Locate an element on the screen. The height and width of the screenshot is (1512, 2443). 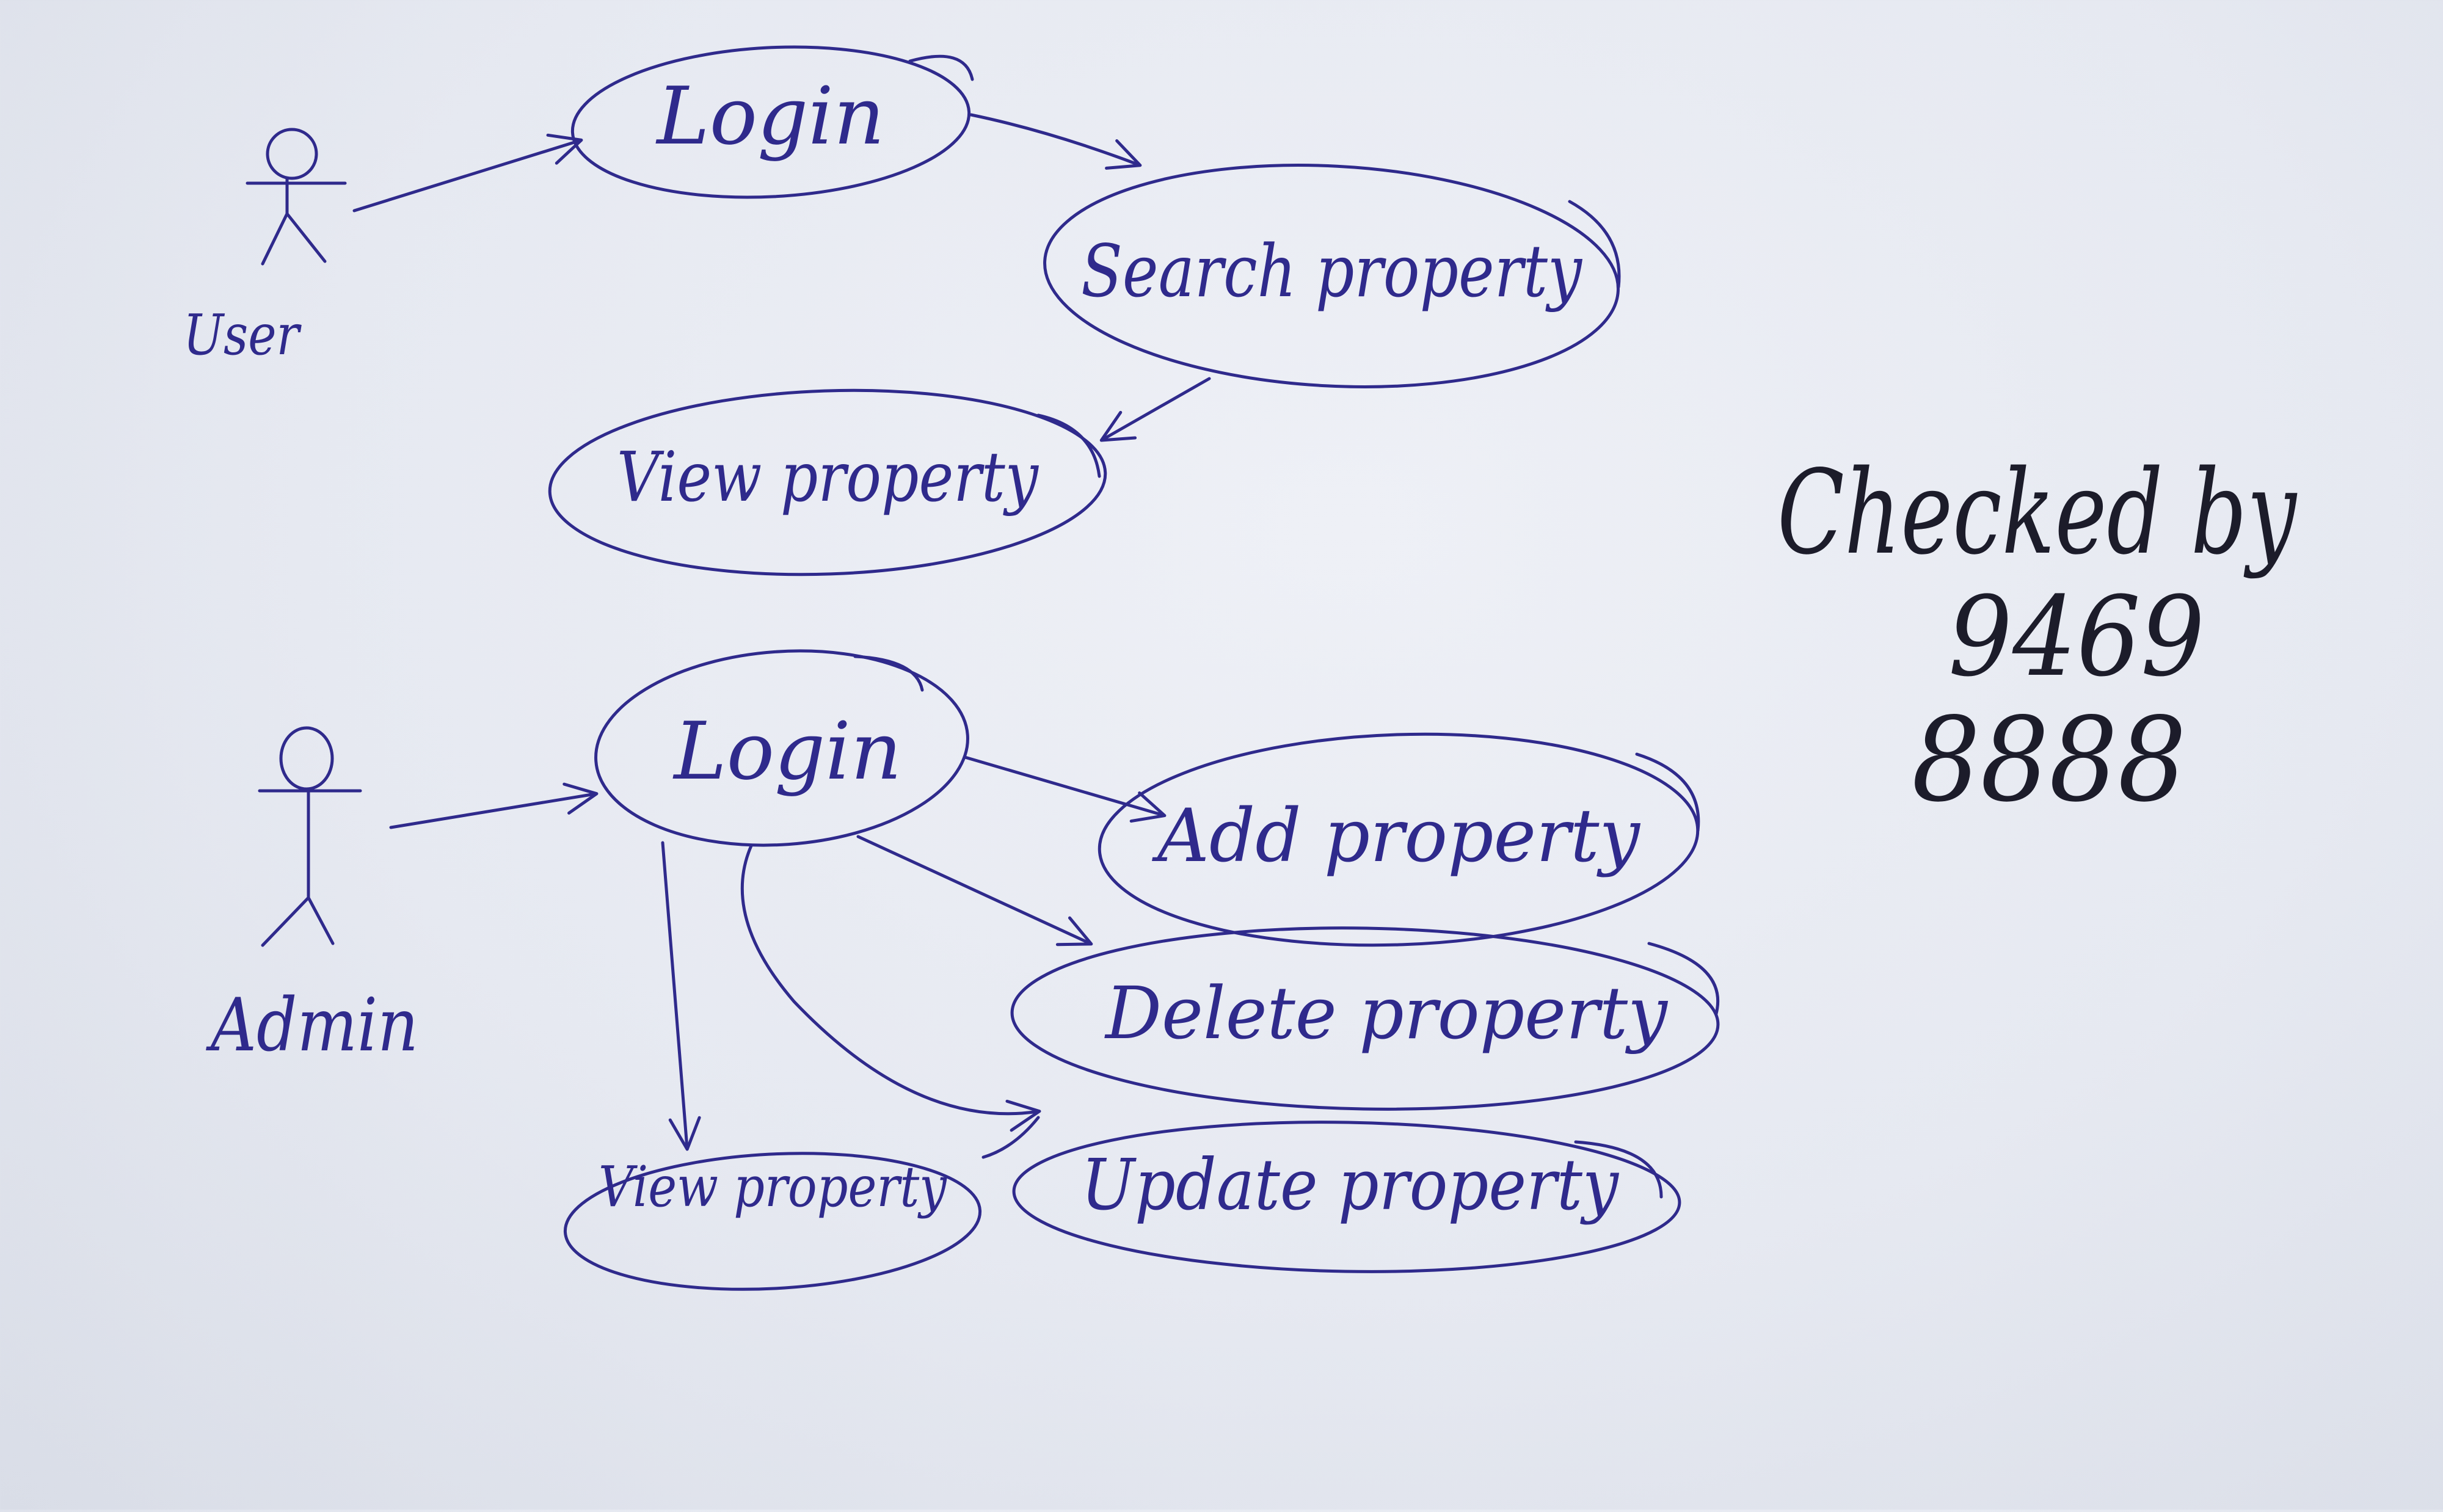
use-case-delete-property: Delete property is located at coordinates (1365, 1019).